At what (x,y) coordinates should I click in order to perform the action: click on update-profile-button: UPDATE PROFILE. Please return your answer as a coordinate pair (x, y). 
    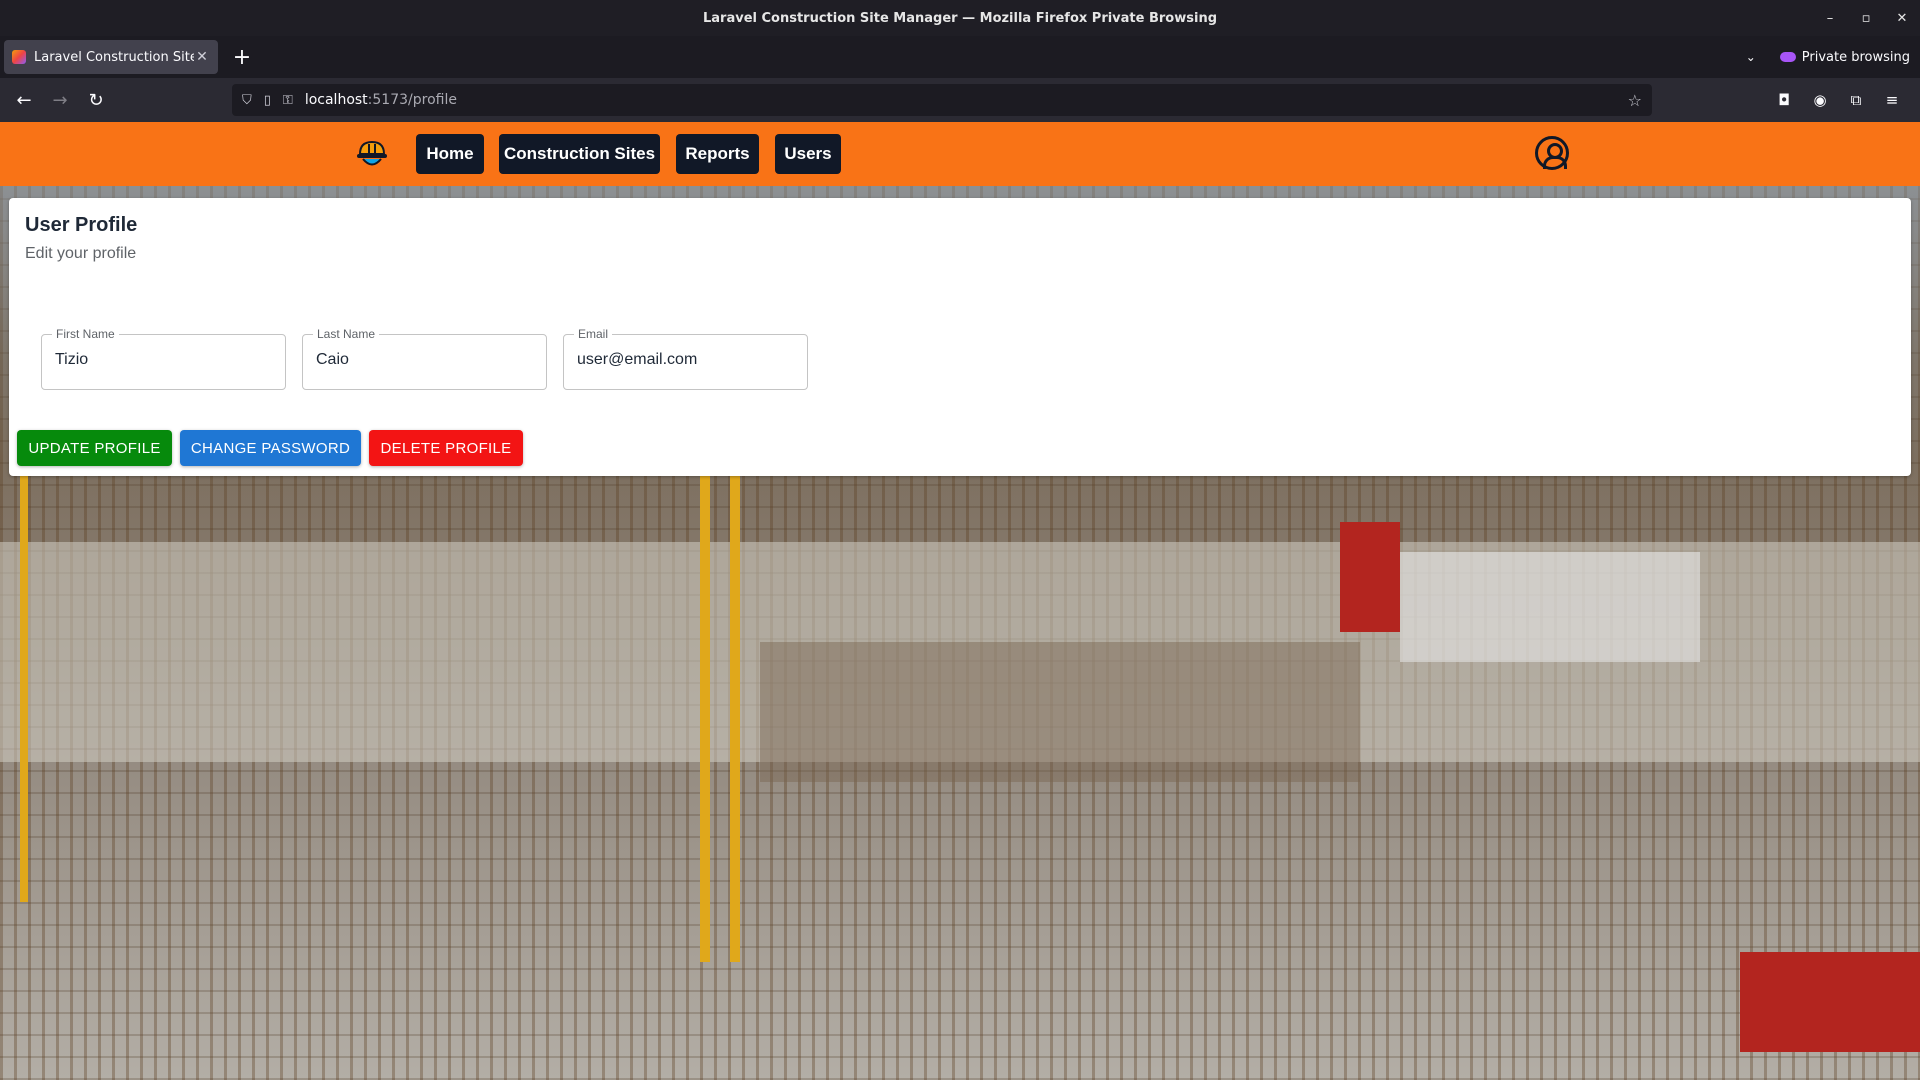
    Looking at the image, I should click on (94, 448).